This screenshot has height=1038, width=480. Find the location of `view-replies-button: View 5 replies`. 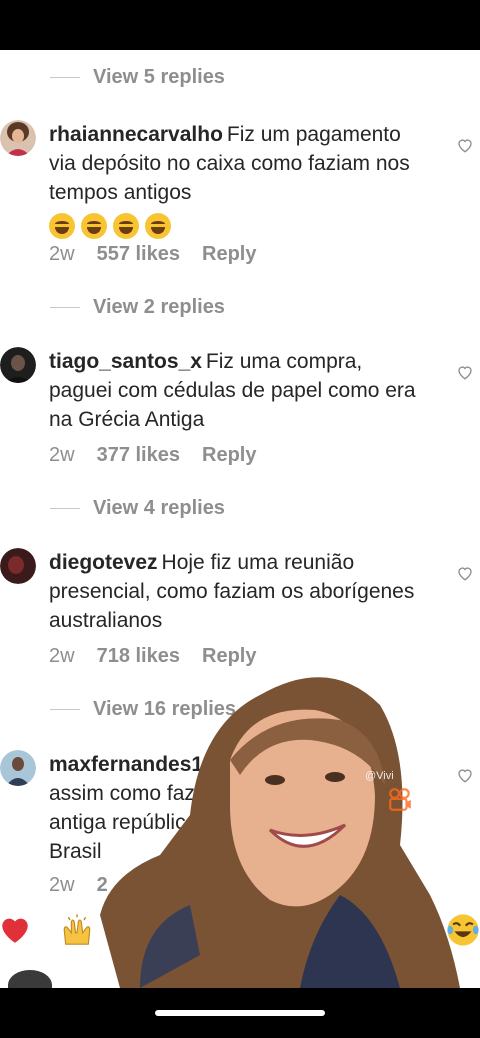

view-replies-button: View 5 replies is located at coordinates (137, 77).